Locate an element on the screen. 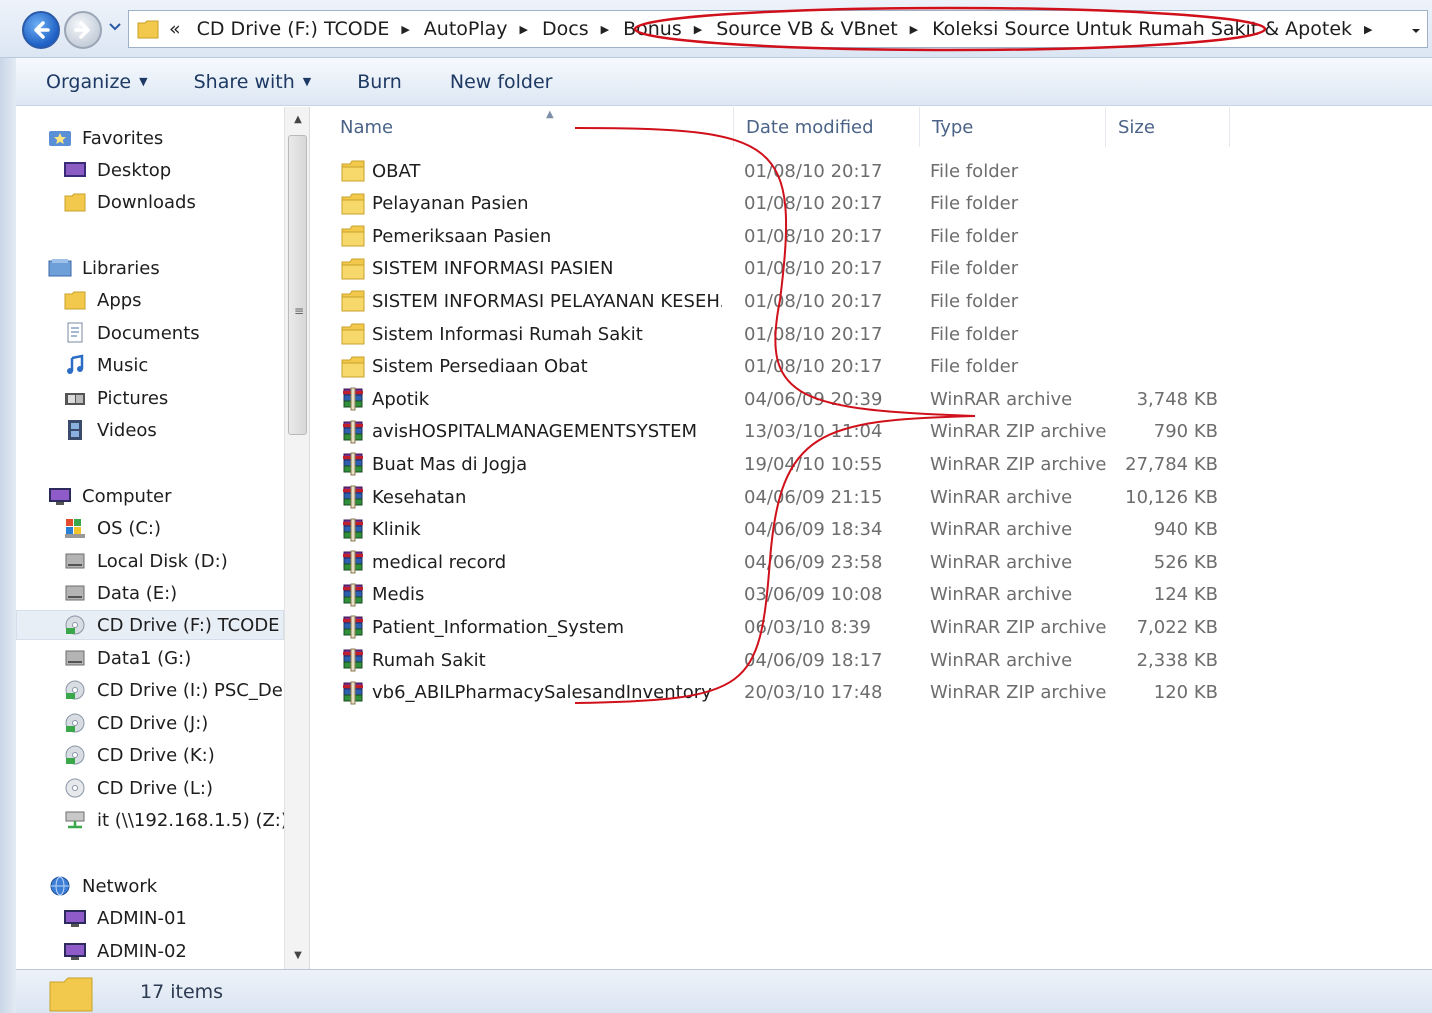 The height and width of the screenshot is (1013, 1432). nav-apps: Apps is located at coordinates (150, 300).